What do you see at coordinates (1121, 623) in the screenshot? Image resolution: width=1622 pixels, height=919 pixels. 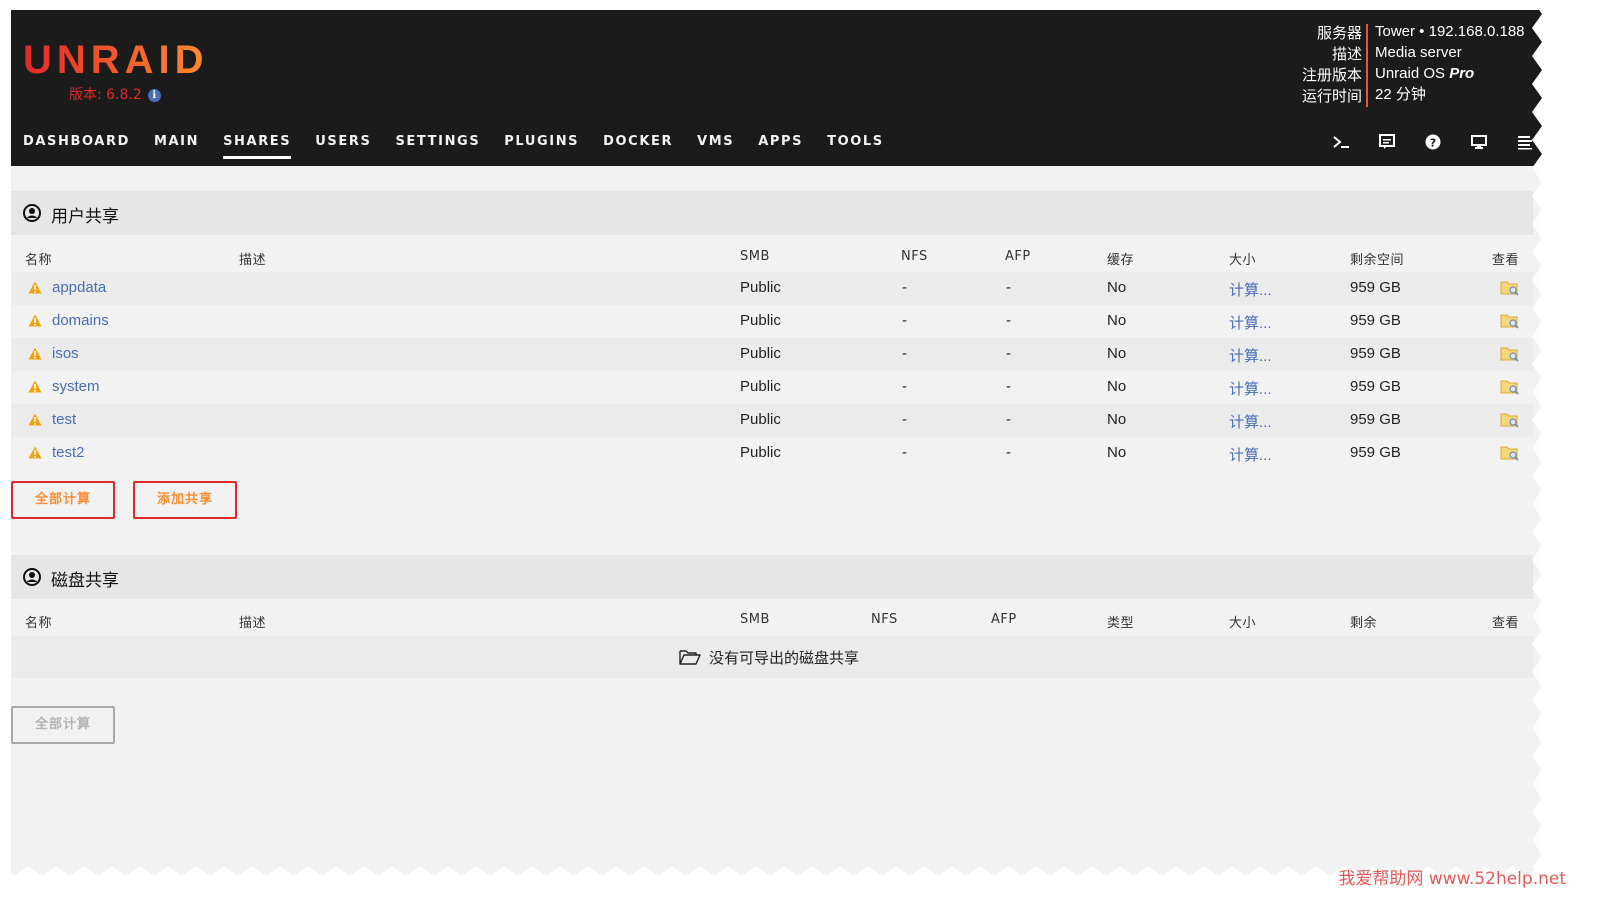 I see `disk-col-type: 类型` at bounding box center [1121, 623].